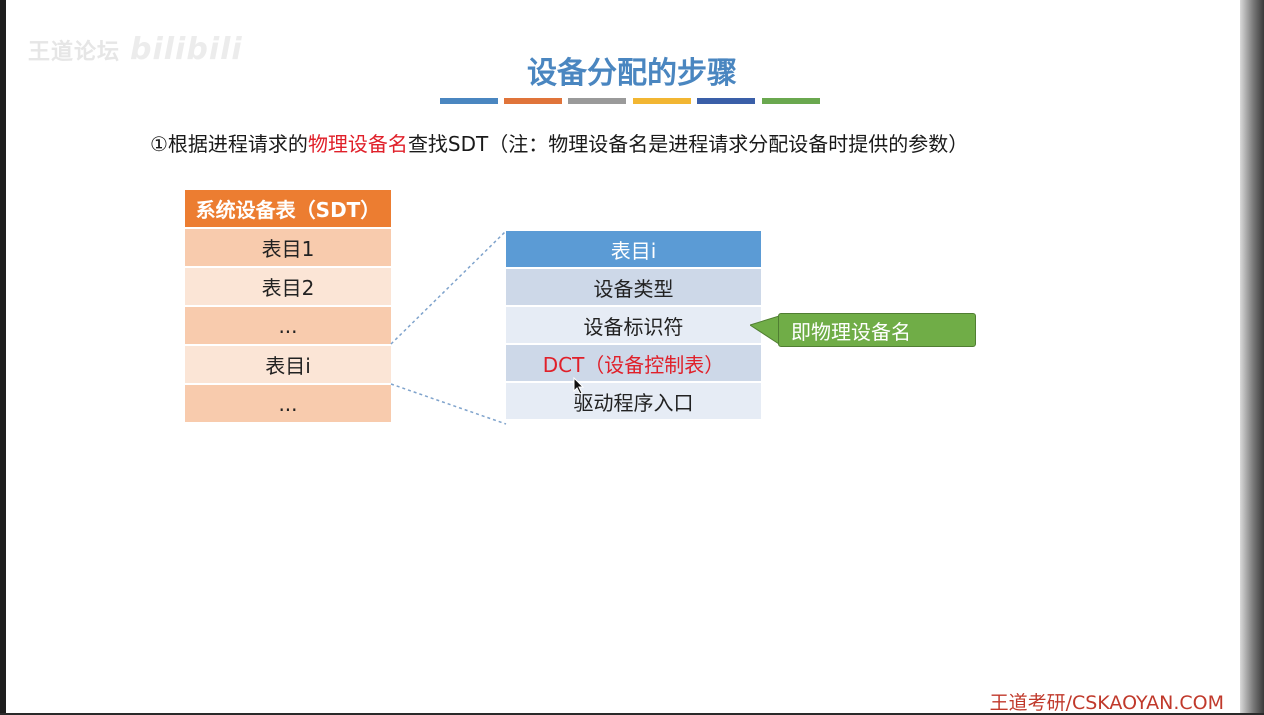 Image resolution: width=1264 pixels, height=715 pixels. What do you see at coordinates (1106, 703) in the screenshot?
I see `footer-brand: 王道考研/CSKAOYAN.COM` at bounding box center [1106, 703].